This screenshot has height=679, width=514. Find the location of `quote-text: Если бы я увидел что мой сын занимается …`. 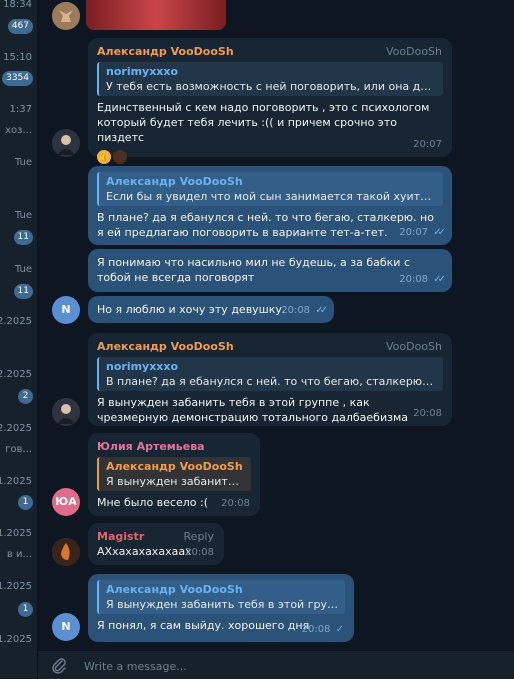

quote-text: Если бы я увидел что мой сын занимается … is located at coordinates (271, 196).